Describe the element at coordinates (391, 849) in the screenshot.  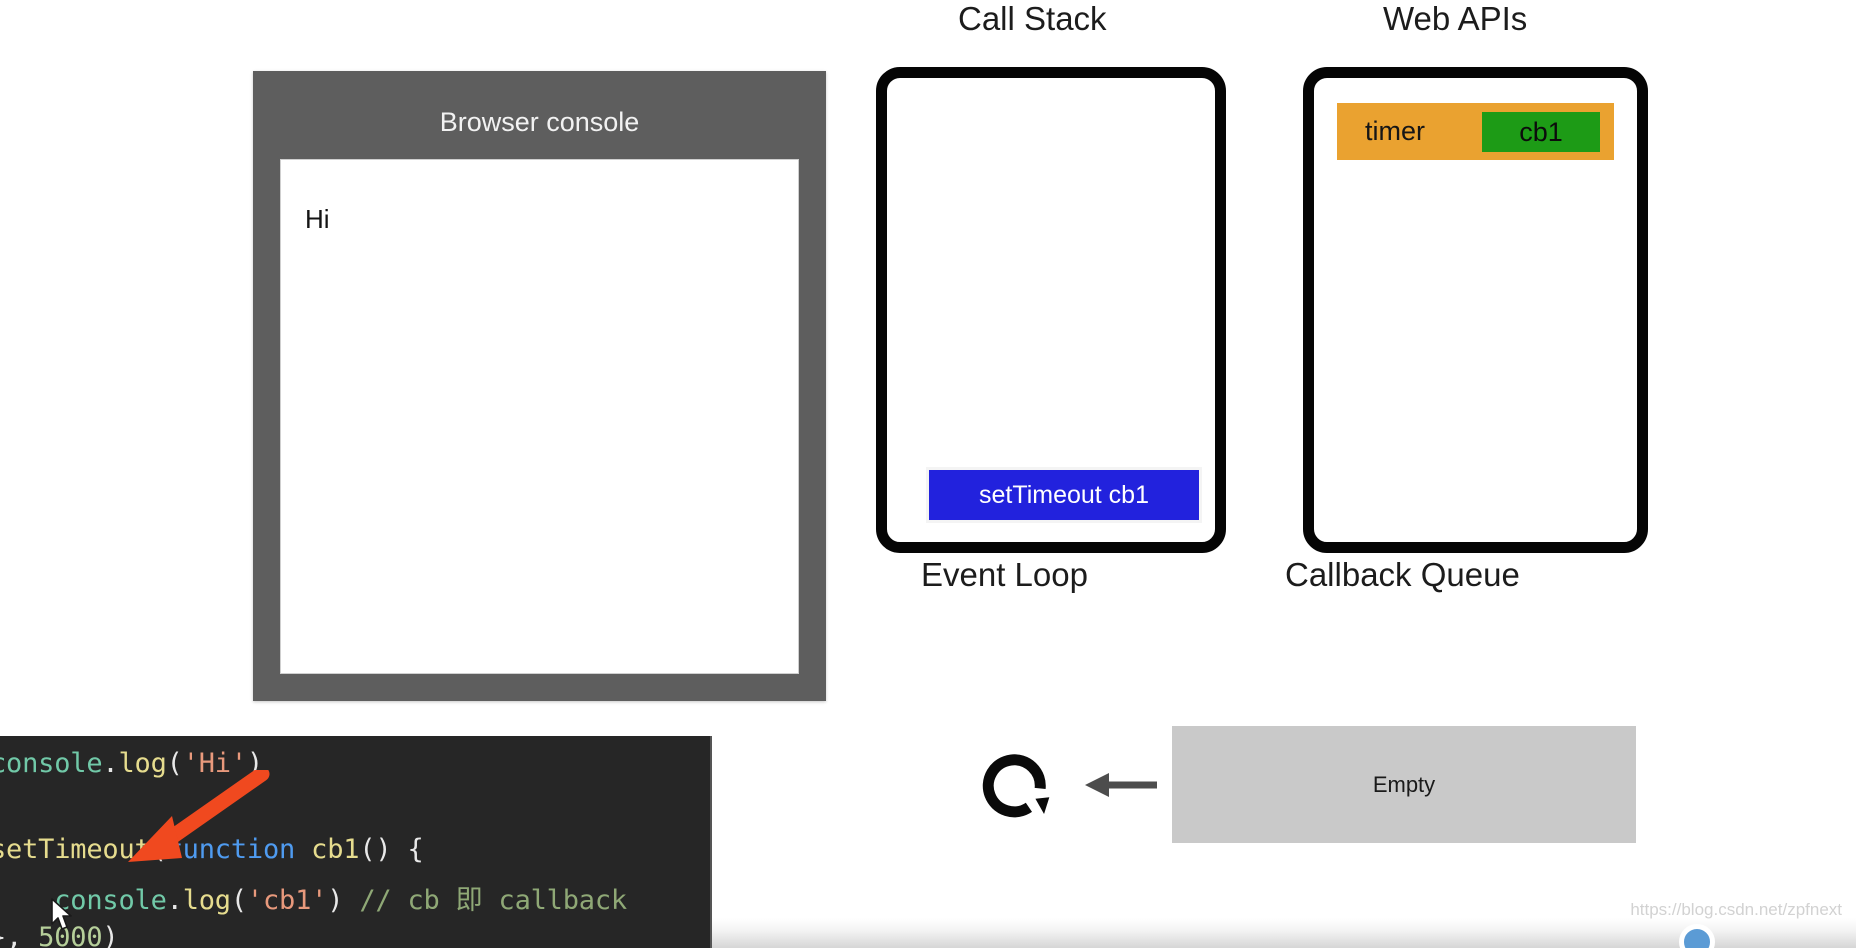
I see `code-token: () {` at that location.